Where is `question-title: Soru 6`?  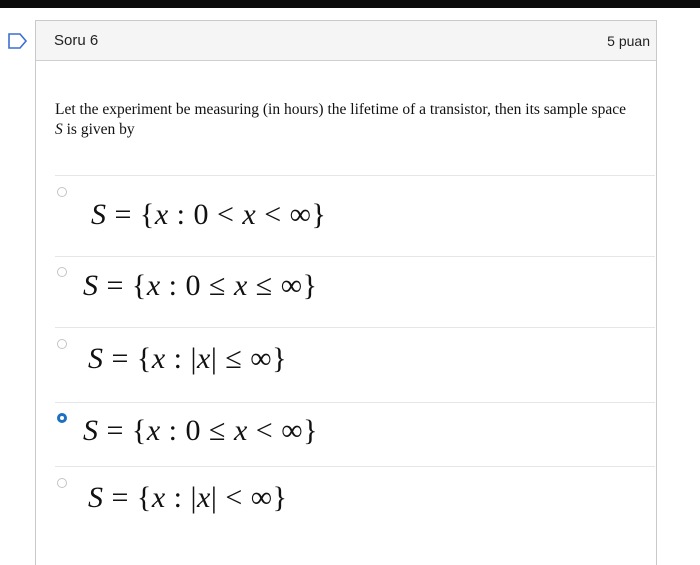 question-title: Soru 6 is located at coordinates (76, 40).